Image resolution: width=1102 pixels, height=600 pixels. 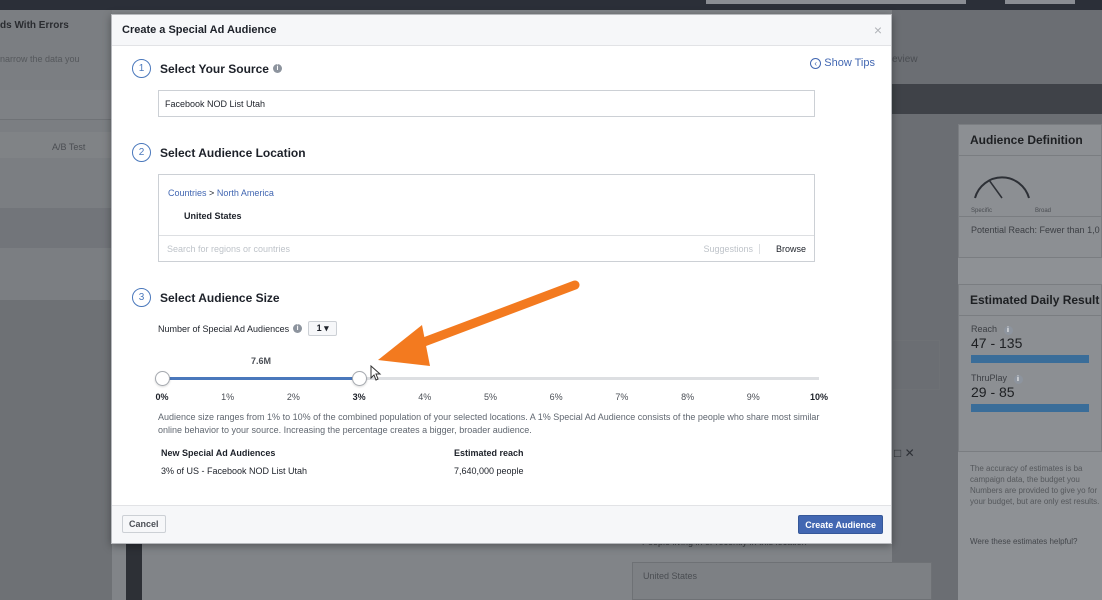 I want to click on review-tab: eview, so click(x=905, y=59).